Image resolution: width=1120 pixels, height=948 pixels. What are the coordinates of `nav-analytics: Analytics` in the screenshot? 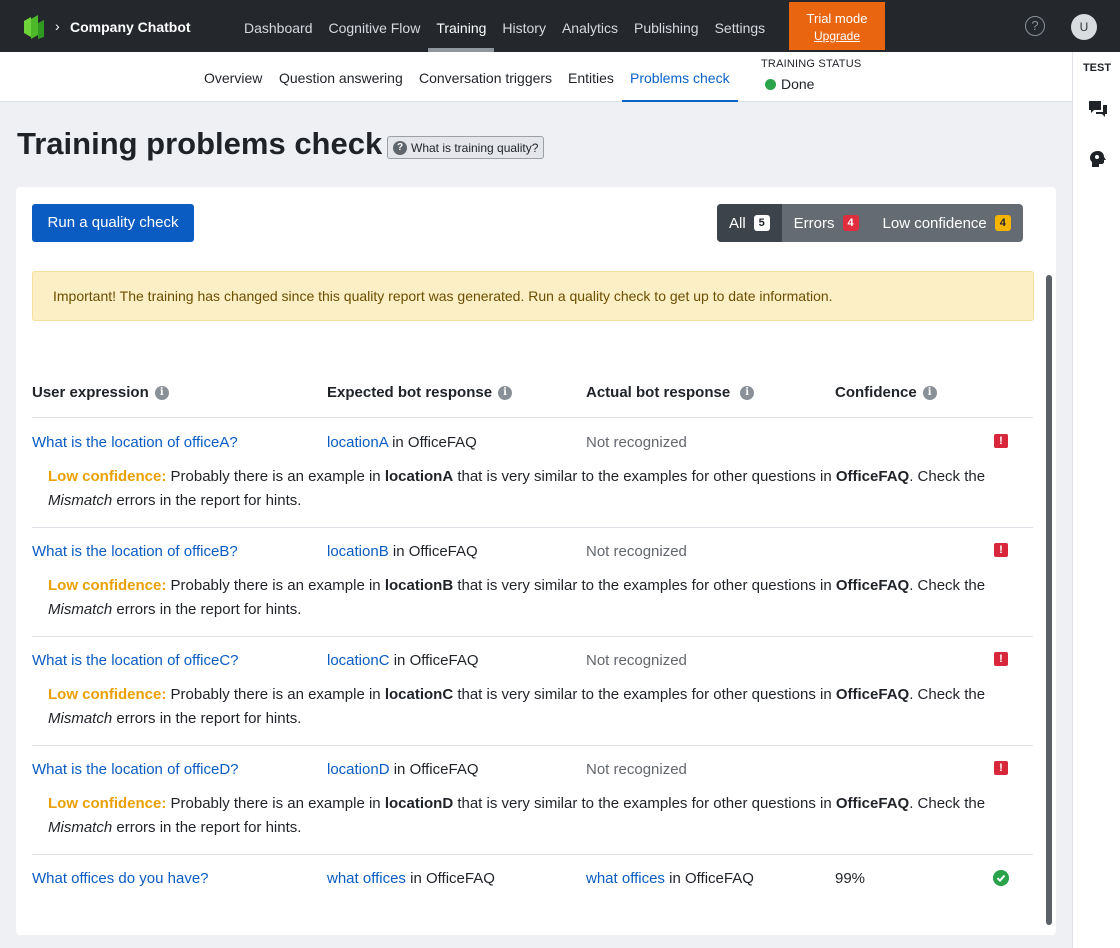 It's located at (590, 26).